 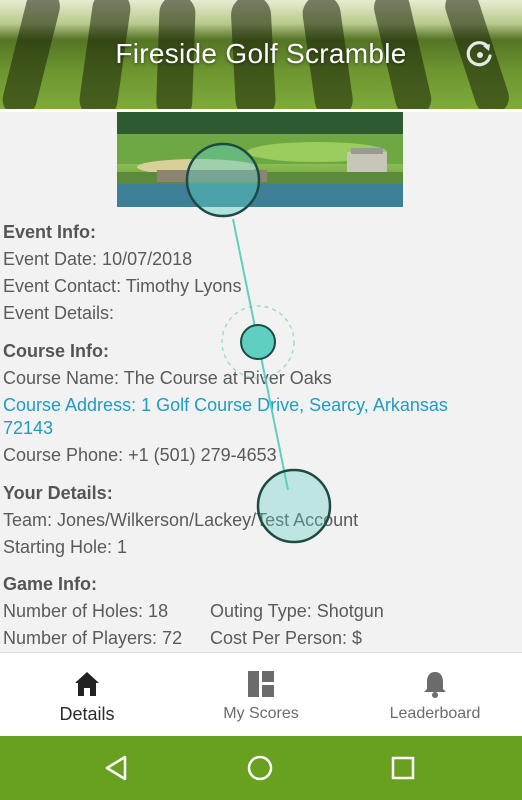 I want to click on event-contact: Event Contact: Timothy Lyons, so click(x=122, y=286).